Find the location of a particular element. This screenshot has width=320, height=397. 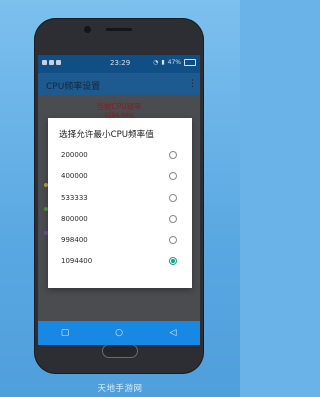

app-bar: CPU频率设置 ⋮ is located at coordinates (119, 84).